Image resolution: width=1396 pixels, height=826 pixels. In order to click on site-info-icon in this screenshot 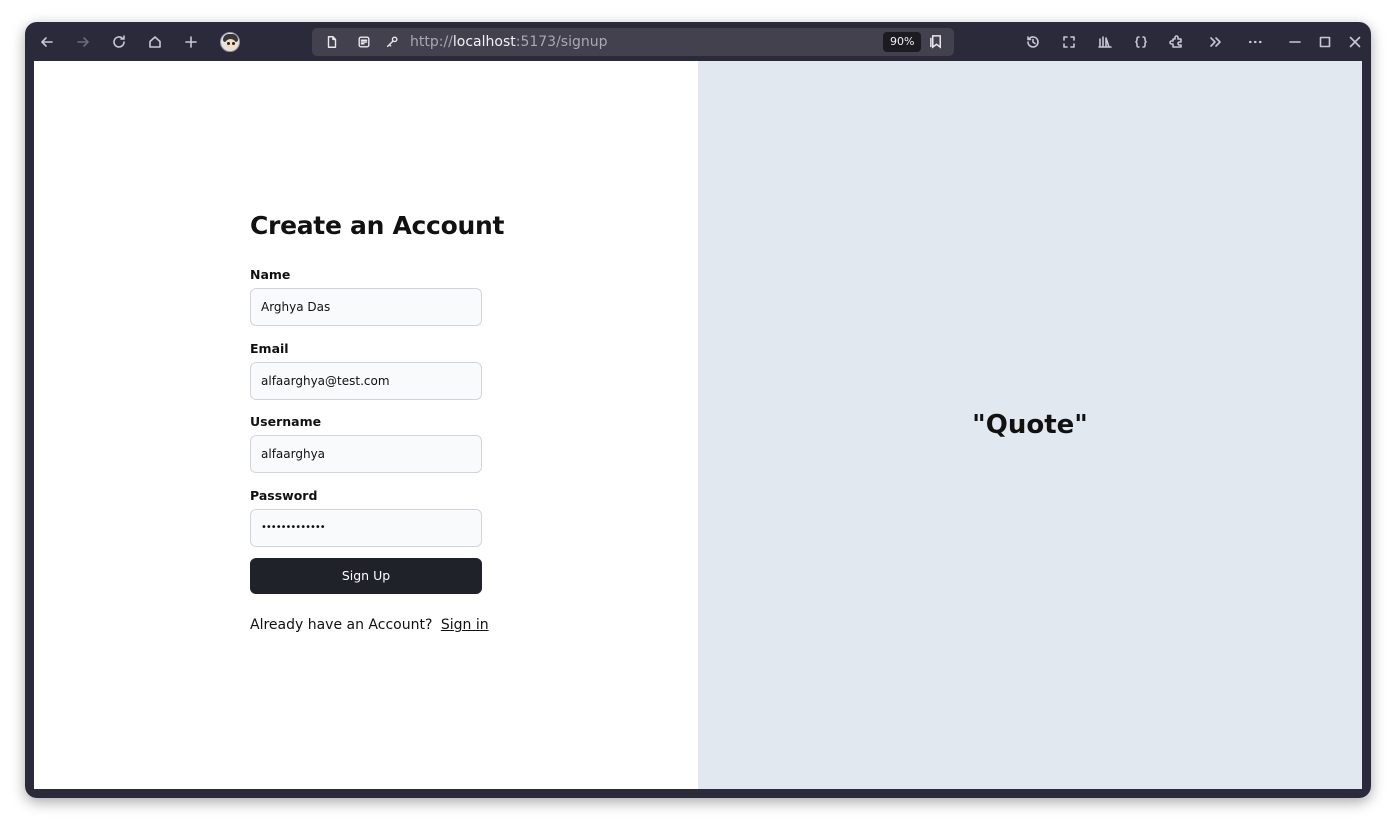, I will do `click(364, 42)`.